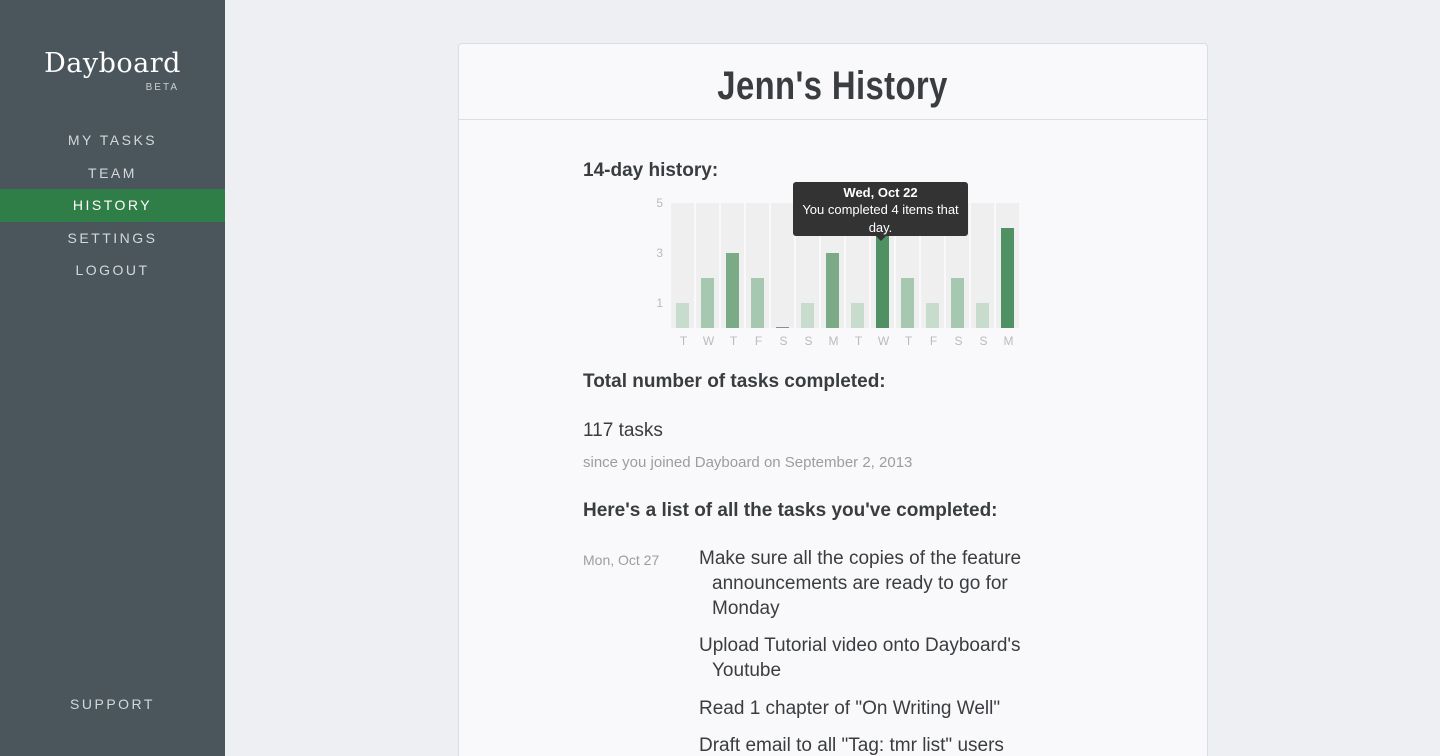  What do you see at coordinates (112, 270) in the screenshot?
I see `nav-item-logout: LOGOUT` at bounding box center [112, 270].